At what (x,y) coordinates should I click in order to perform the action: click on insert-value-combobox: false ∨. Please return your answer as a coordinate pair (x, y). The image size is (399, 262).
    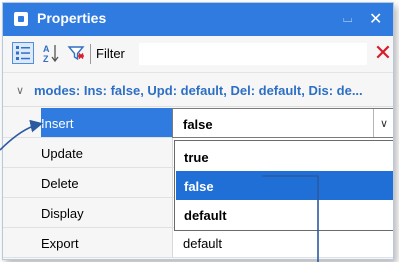
    Looking at the image, I should click on (282, 123).